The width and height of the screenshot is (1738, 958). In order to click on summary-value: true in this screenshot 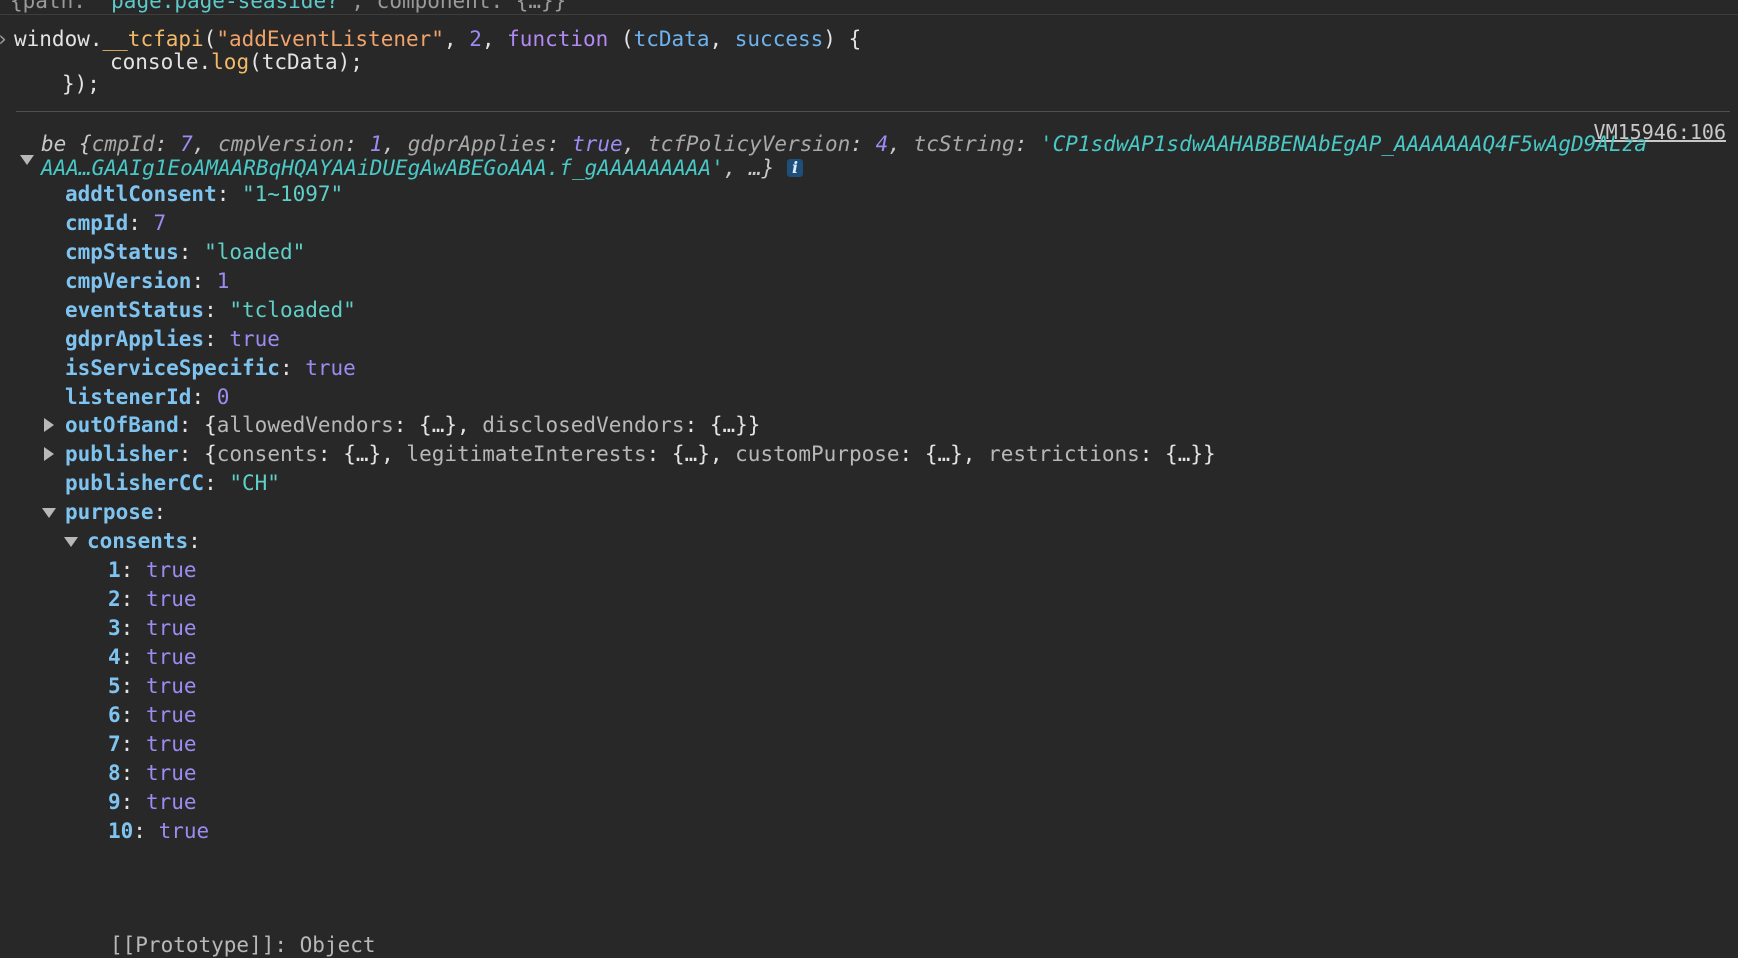, I will do `click(597, 144)`.